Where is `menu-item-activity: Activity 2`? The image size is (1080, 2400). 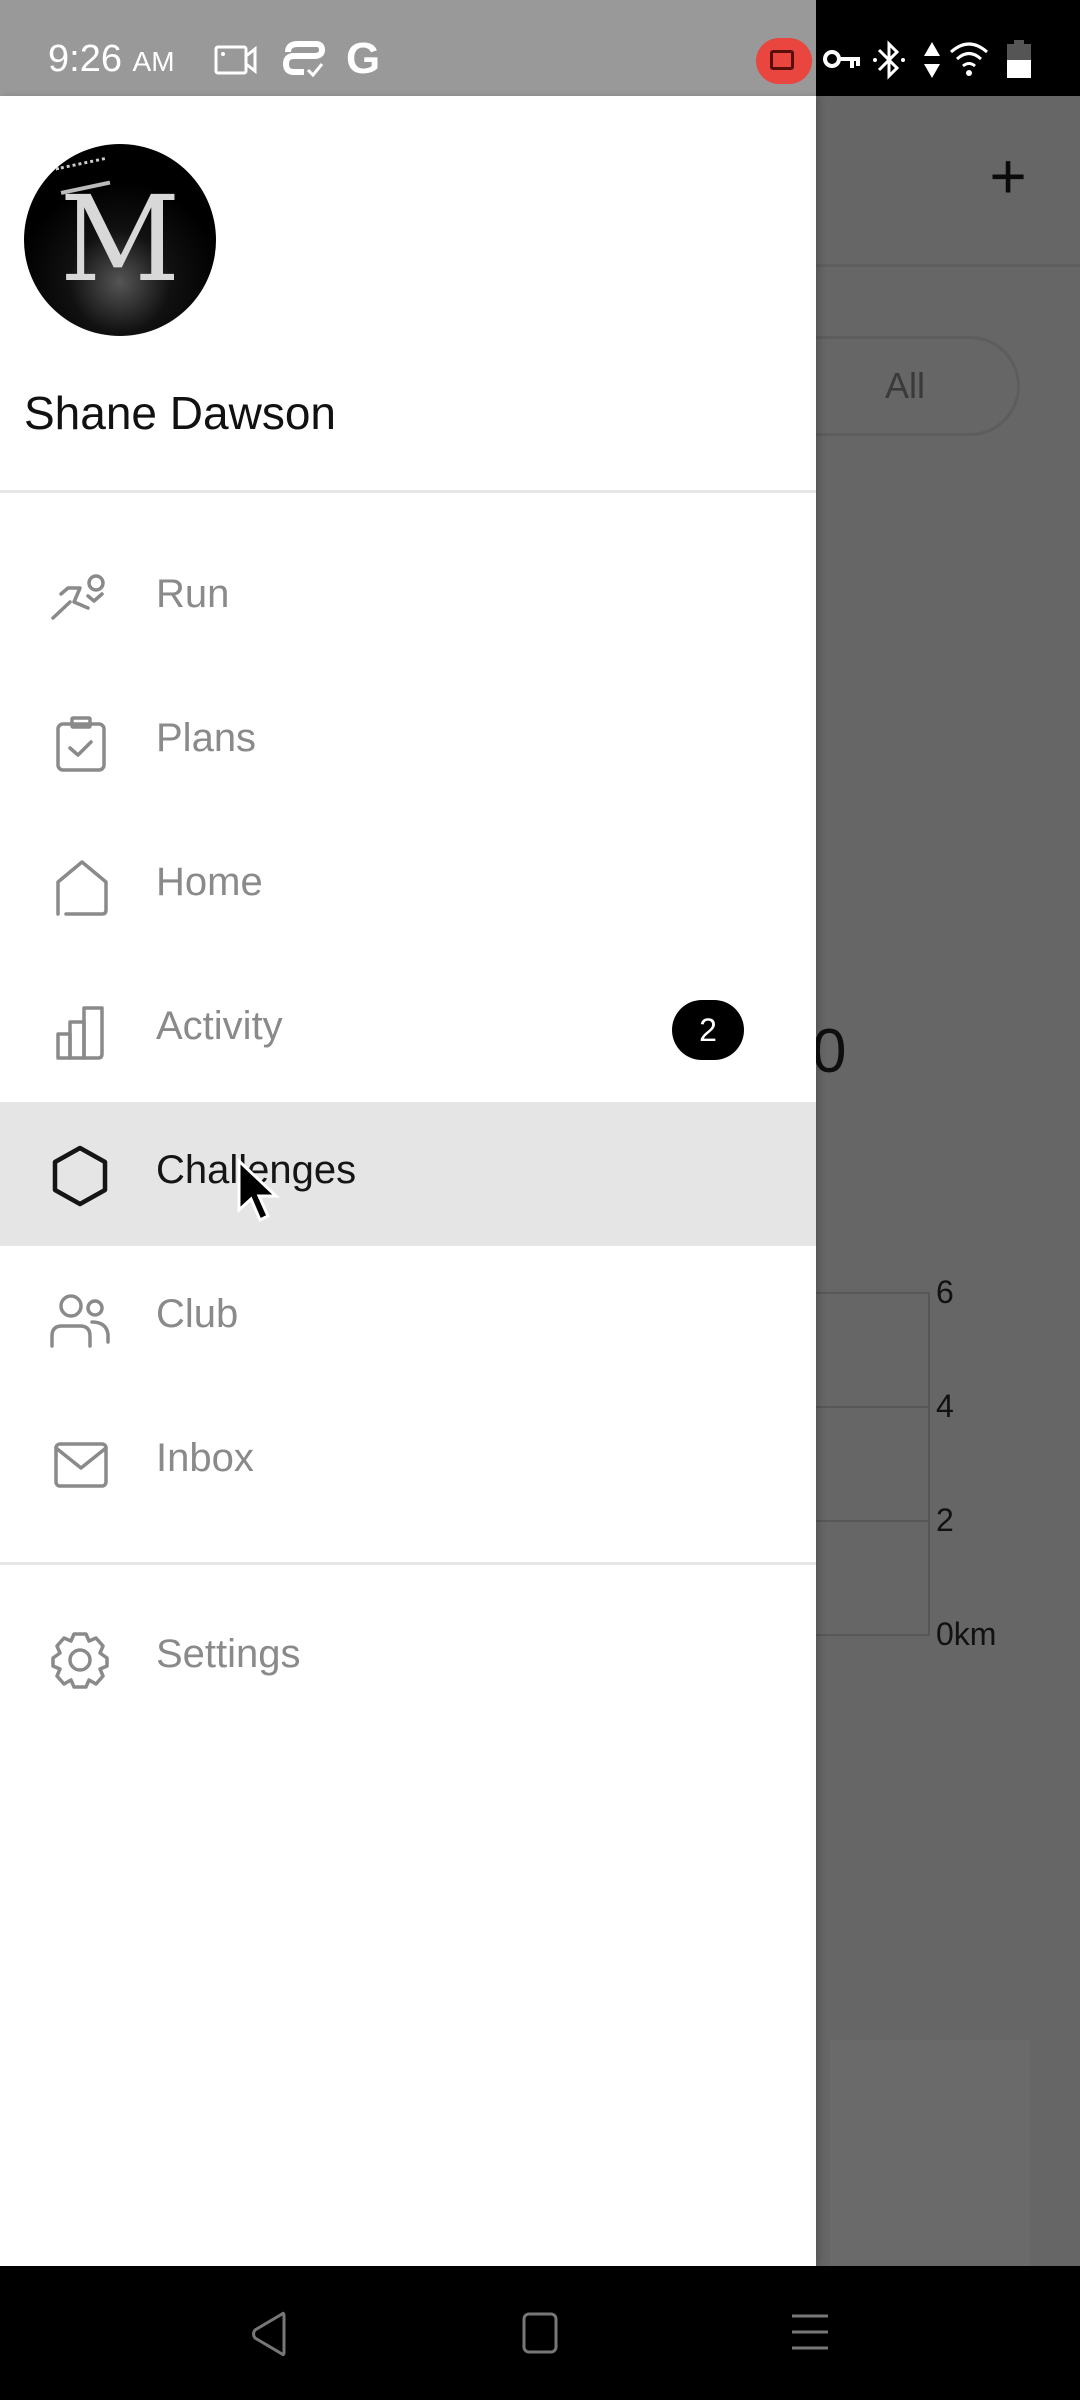 menu-item-activity: Activity 2 is located at coordinates (408, 1030).